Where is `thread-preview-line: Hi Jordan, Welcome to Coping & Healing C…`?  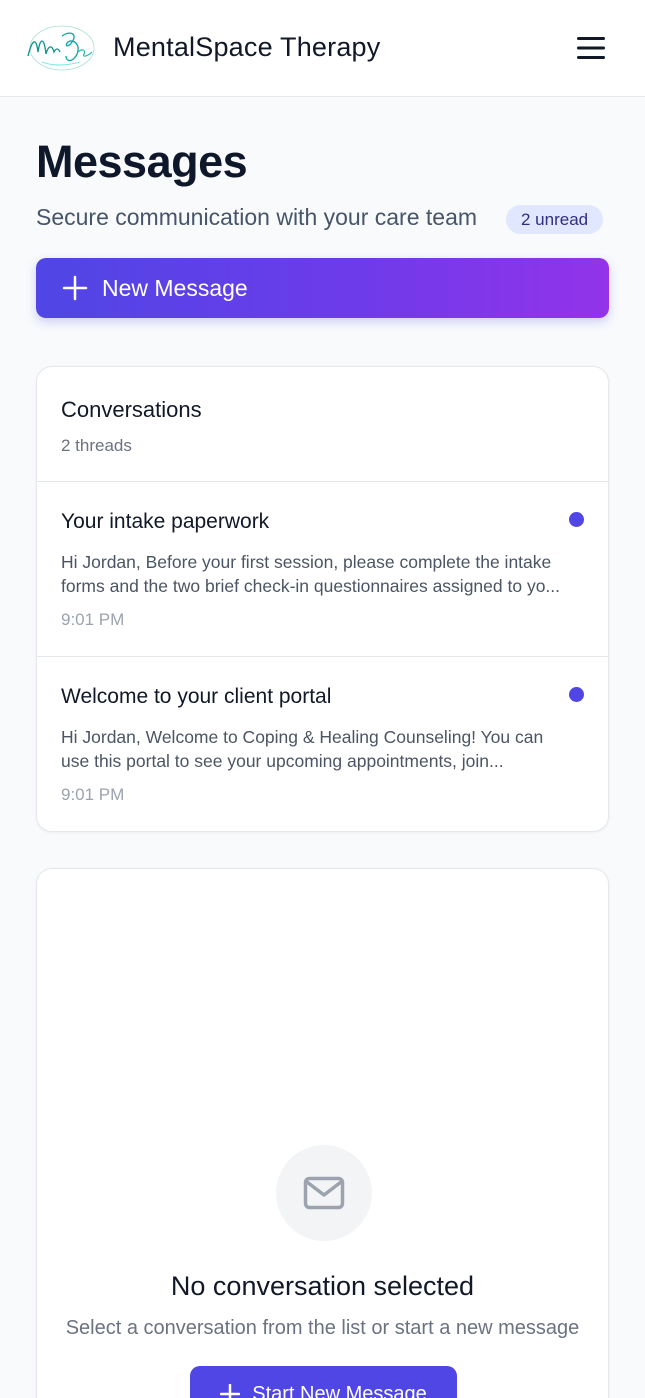
thread-preview-line: Hi Jordan, Welcome to Coping & Healing C… is located at coordinates (302, 737).